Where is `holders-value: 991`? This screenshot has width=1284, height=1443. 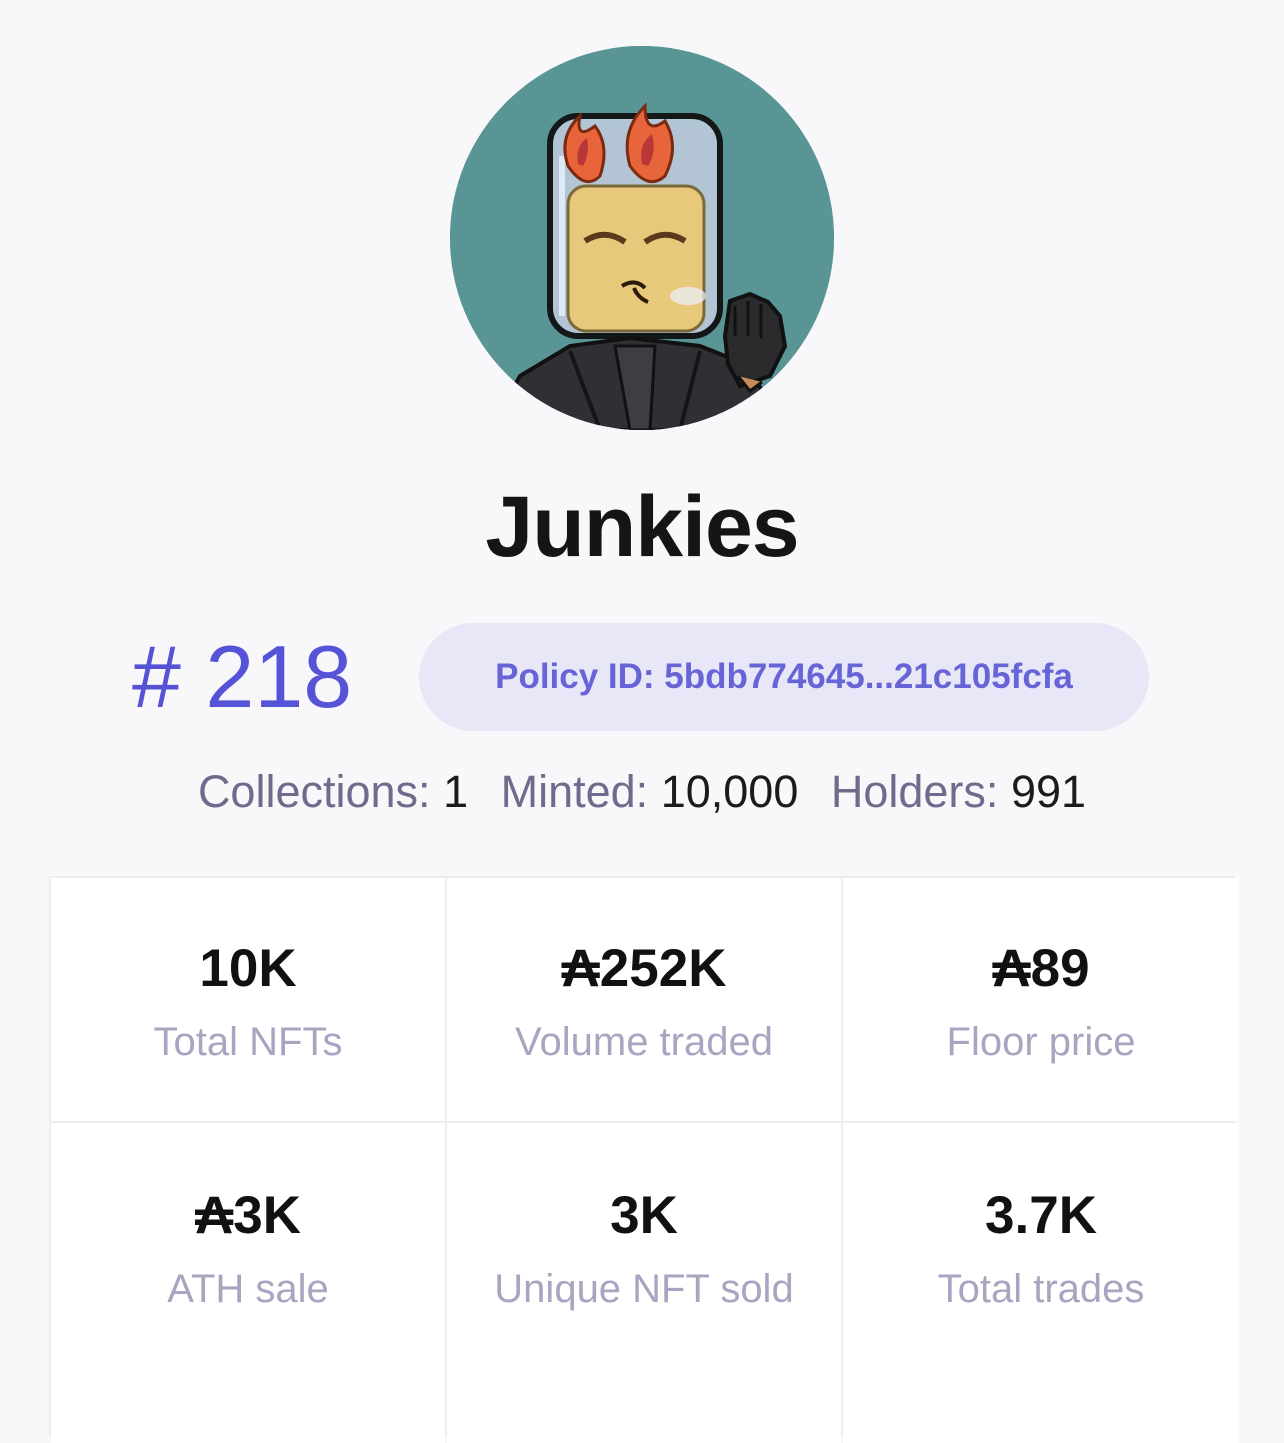
holders-value: 991 is located at coordinates (1048, 791).